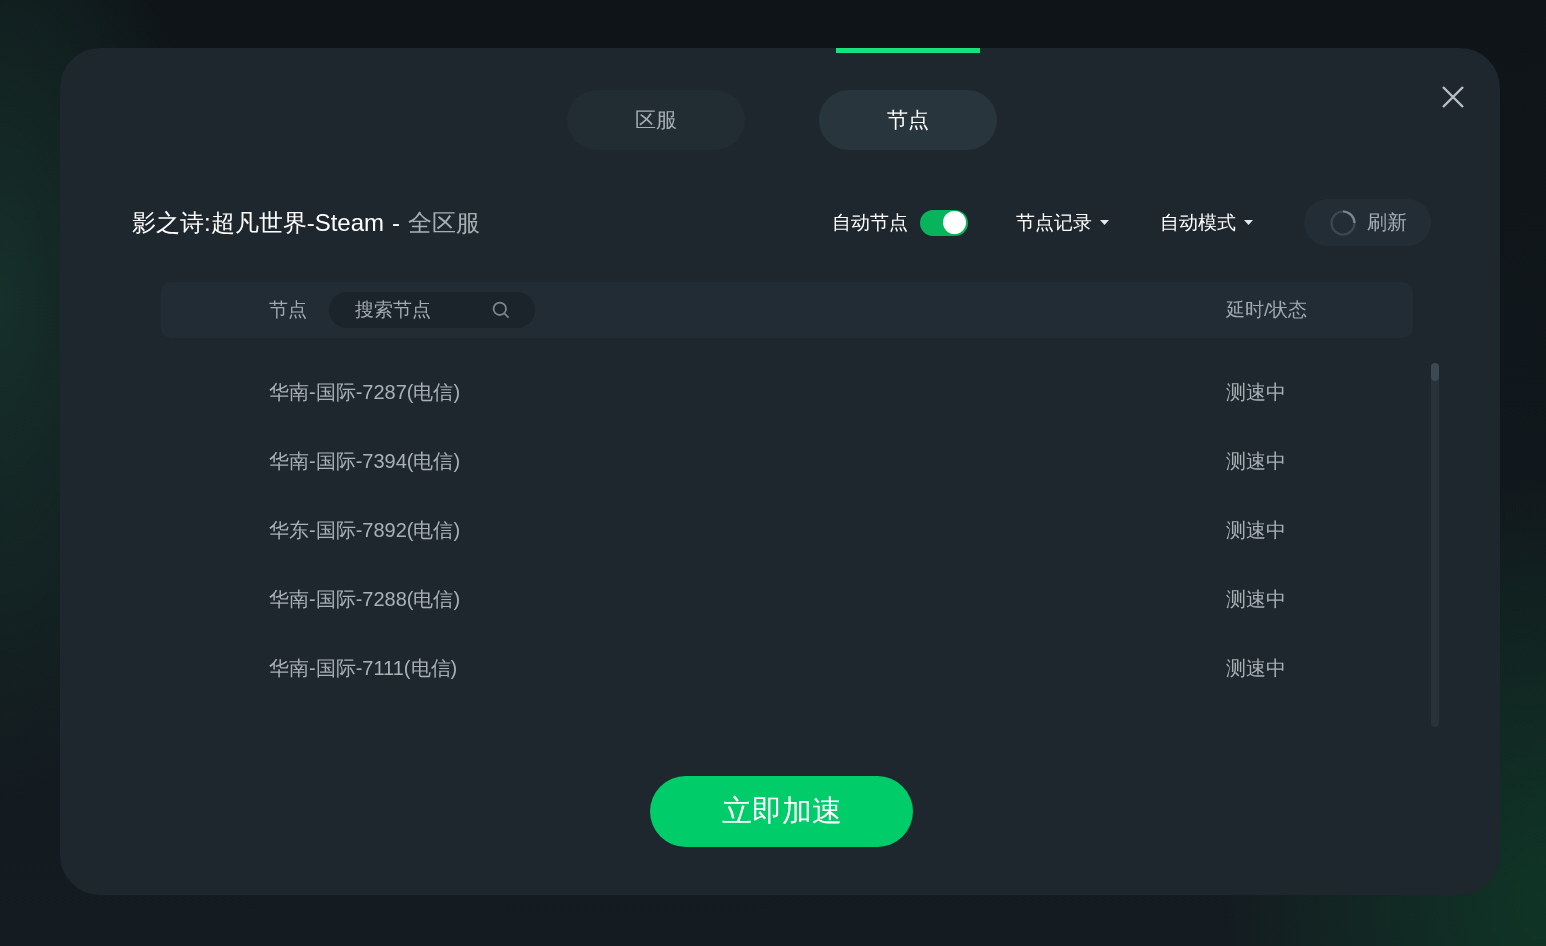  What do you see at coordinates (1267, 310) in the screenshot?
I see `column-header: 延时/状态` at bounding box center [1267, 310].